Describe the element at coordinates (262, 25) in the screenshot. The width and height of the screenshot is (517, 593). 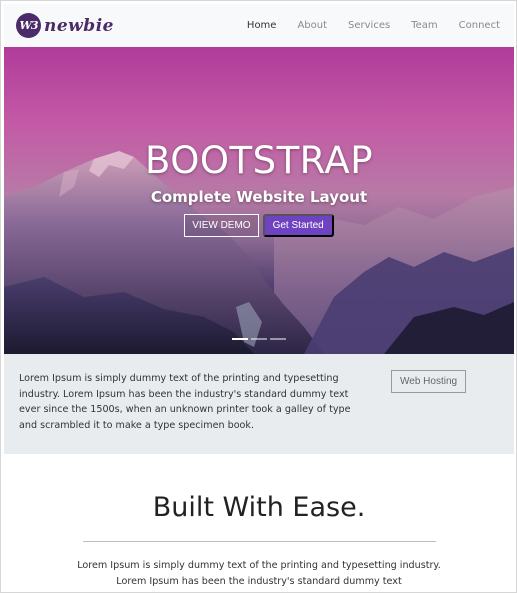
I see `nav-link-home: Home` at that location.